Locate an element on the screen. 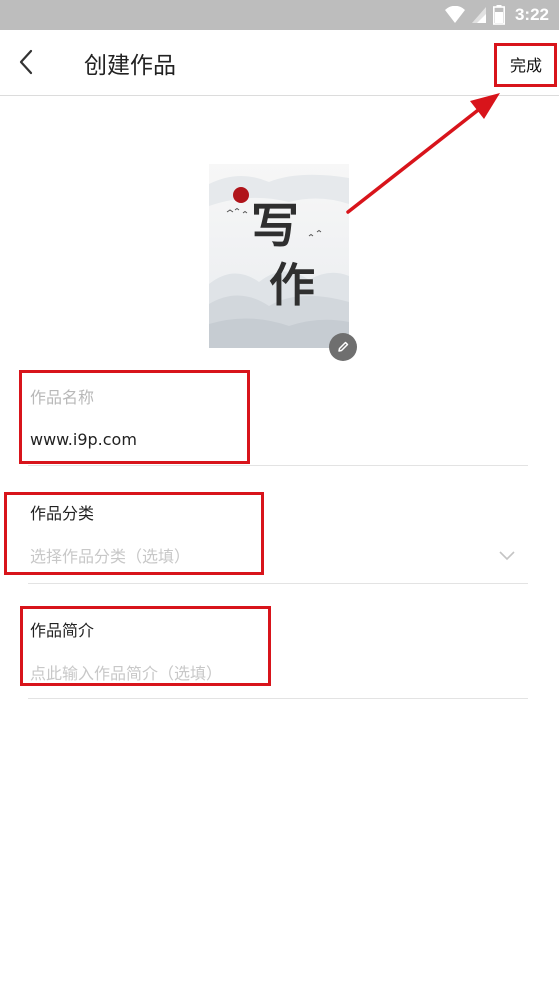 The width and height of the screenshot is (559, 995). category-dropdown-toggle is located at coordinates (507, 555).